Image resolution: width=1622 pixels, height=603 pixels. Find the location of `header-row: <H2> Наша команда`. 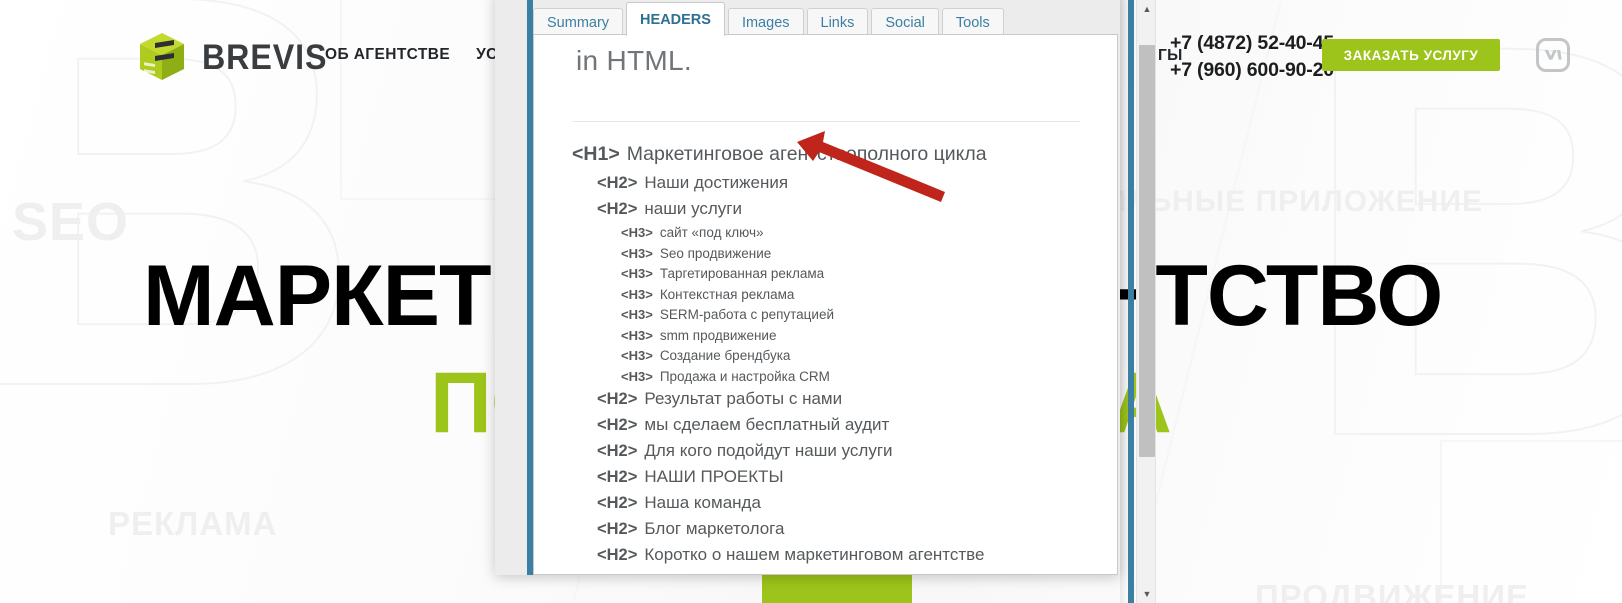

header-row: <H2> Наша команда is located at coordinates (844, 503).